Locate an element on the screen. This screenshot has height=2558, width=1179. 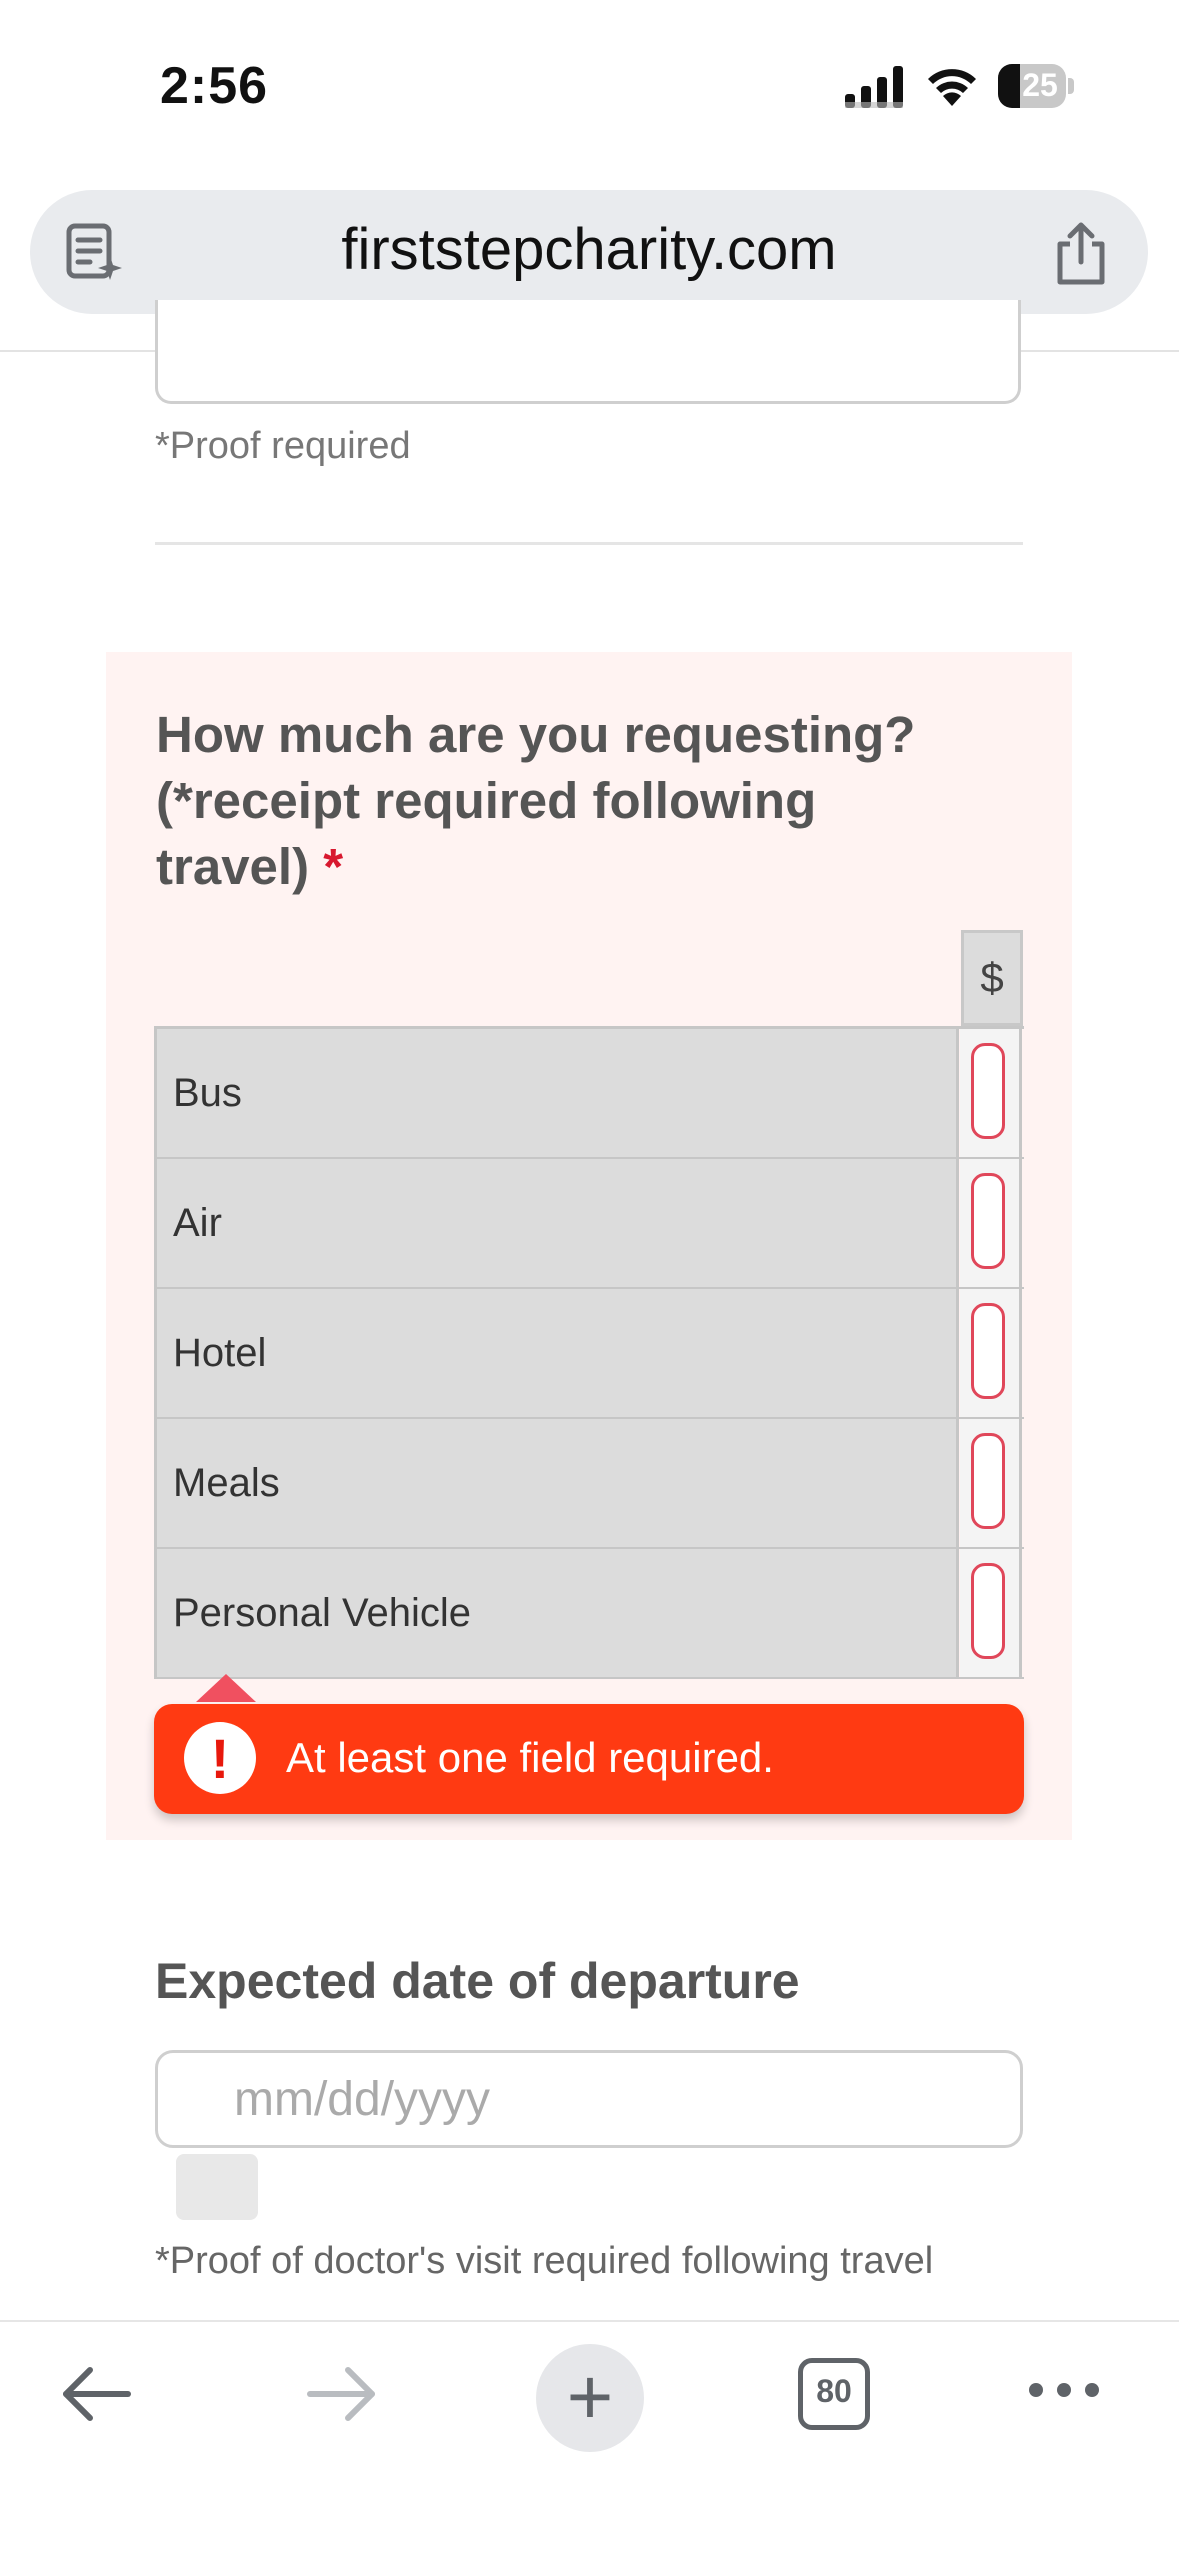
new-tab-button: + is located at coordinates (590, 2398).